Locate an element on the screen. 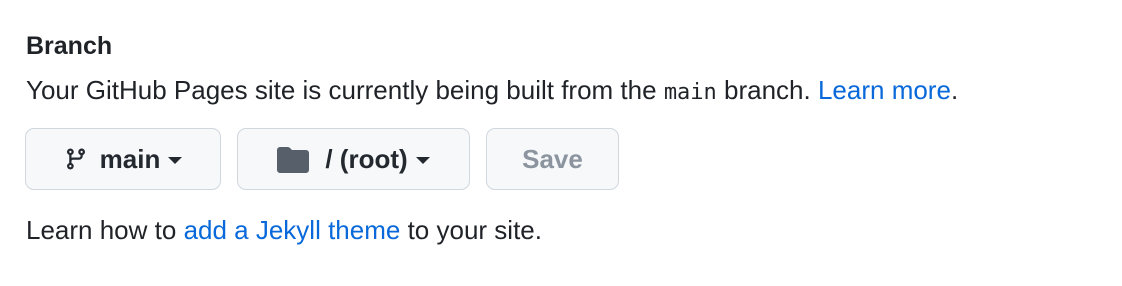 This screenshot has height=286, width=1122. save-button: Save is located at coordinates (552, 159).